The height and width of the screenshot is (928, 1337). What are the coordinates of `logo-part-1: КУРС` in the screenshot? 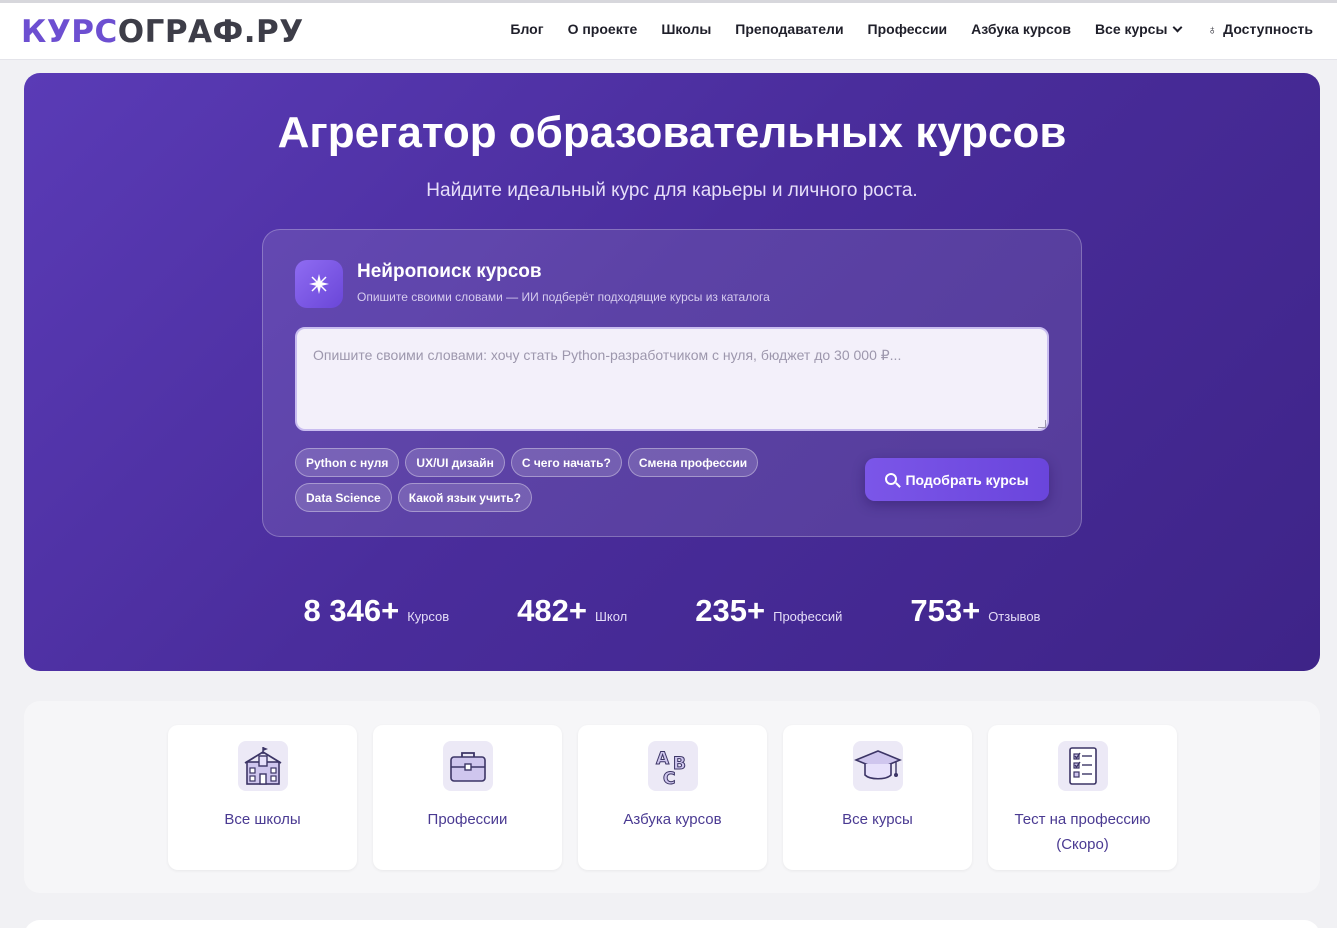 It's located at (69, 32).